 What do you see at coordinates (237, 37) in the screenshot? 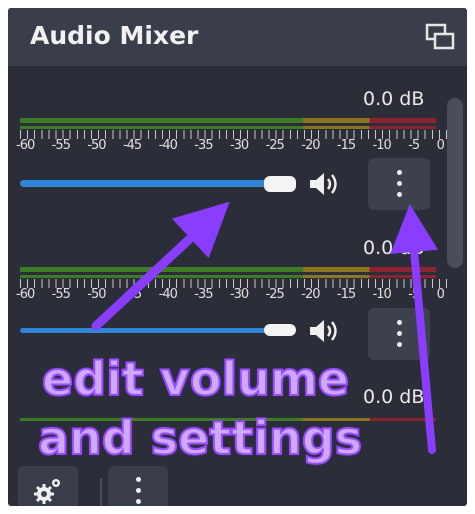
I see `panel-titlebar: Audio Mixer` at bounding box center [237, 37].